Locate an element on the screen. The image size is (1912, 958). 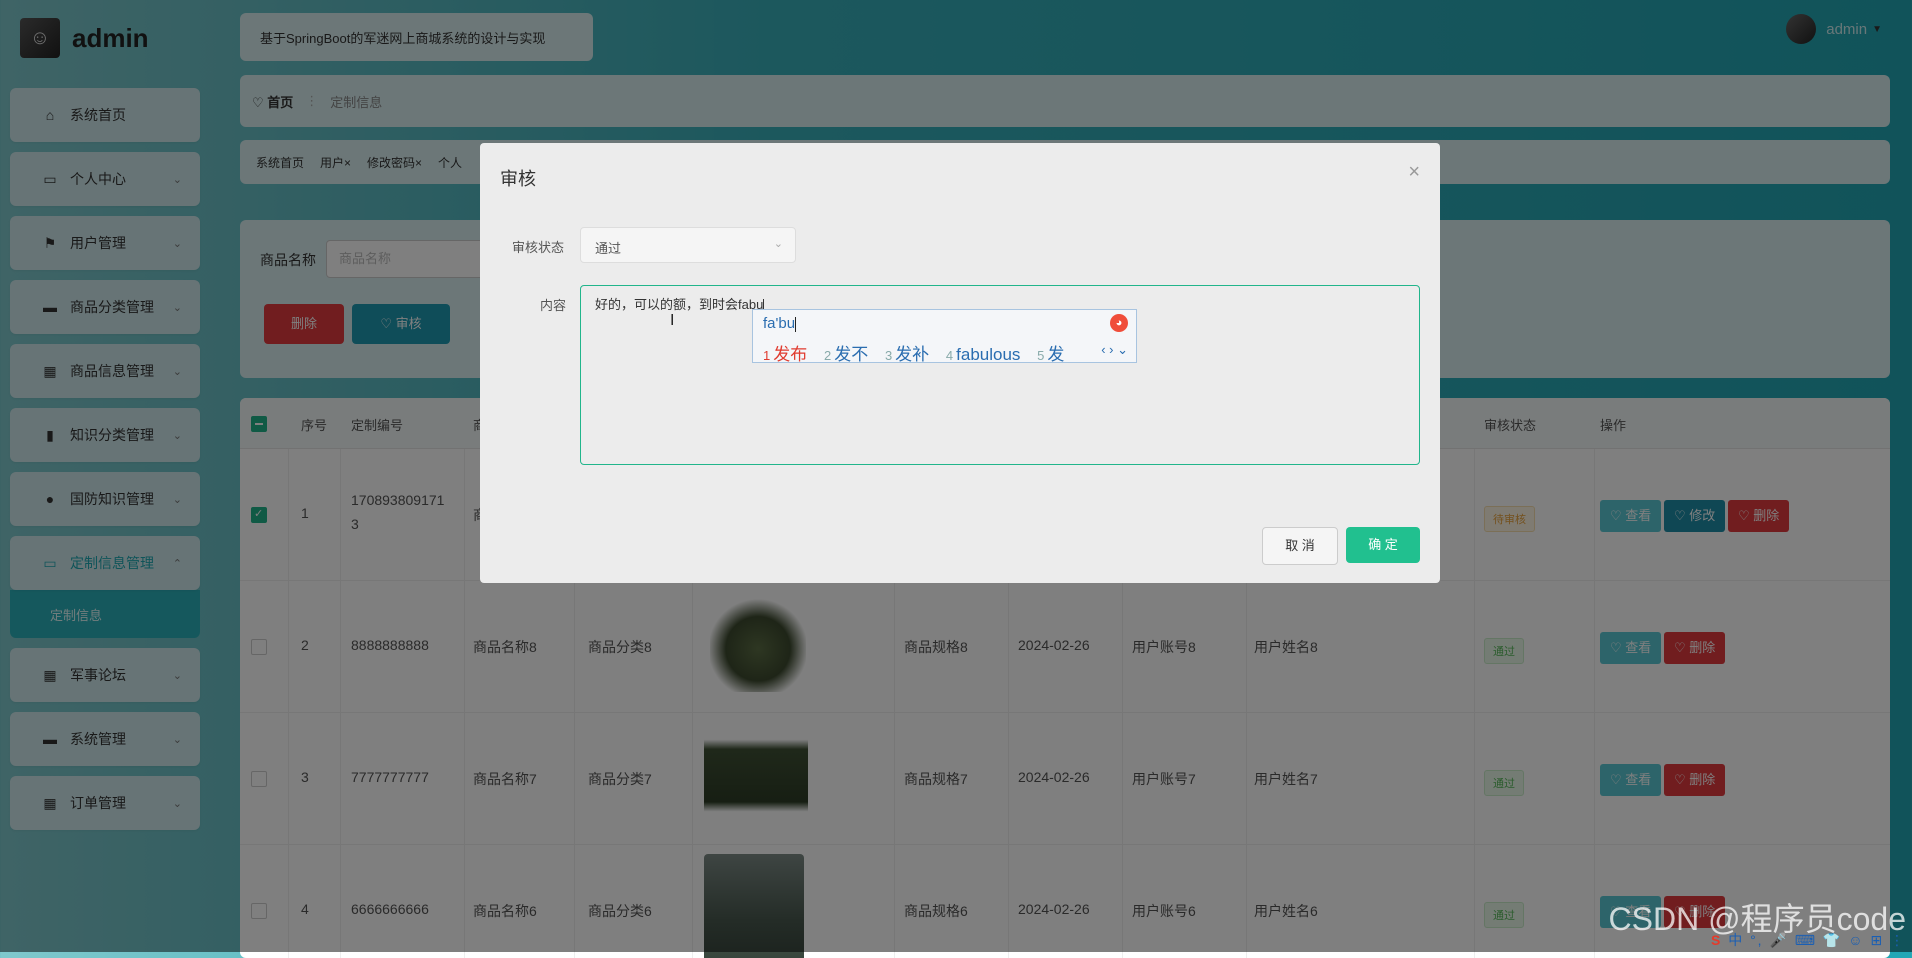
ime-candidate-number: 5 is located at coordinates (1041, 355).